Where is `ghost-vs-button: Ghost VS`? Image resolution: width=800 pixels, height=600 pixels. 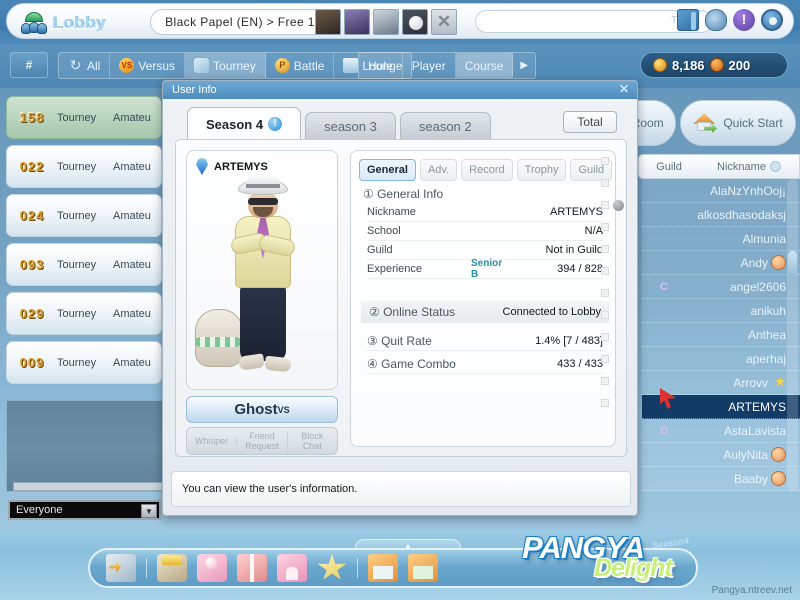 ghost-vs-button: Ghost VS is located at coordinates (262, 409).